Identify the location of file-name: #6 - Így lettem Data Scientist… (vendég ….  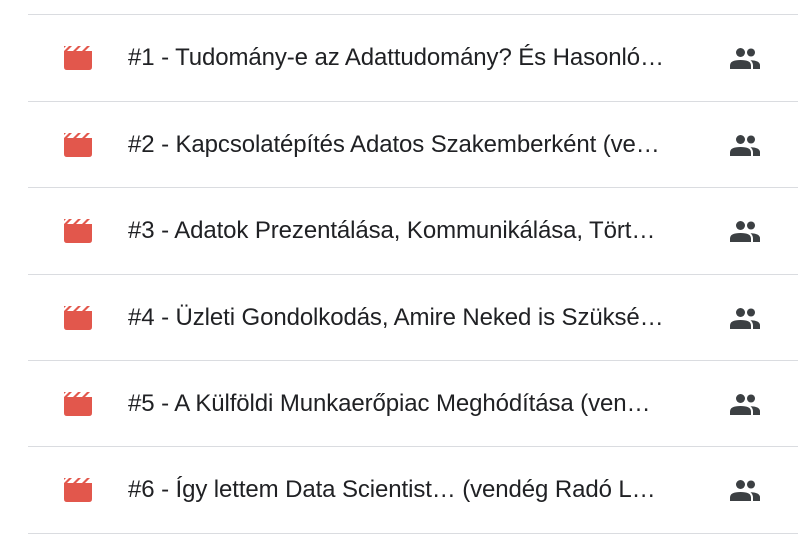
(392, 489).